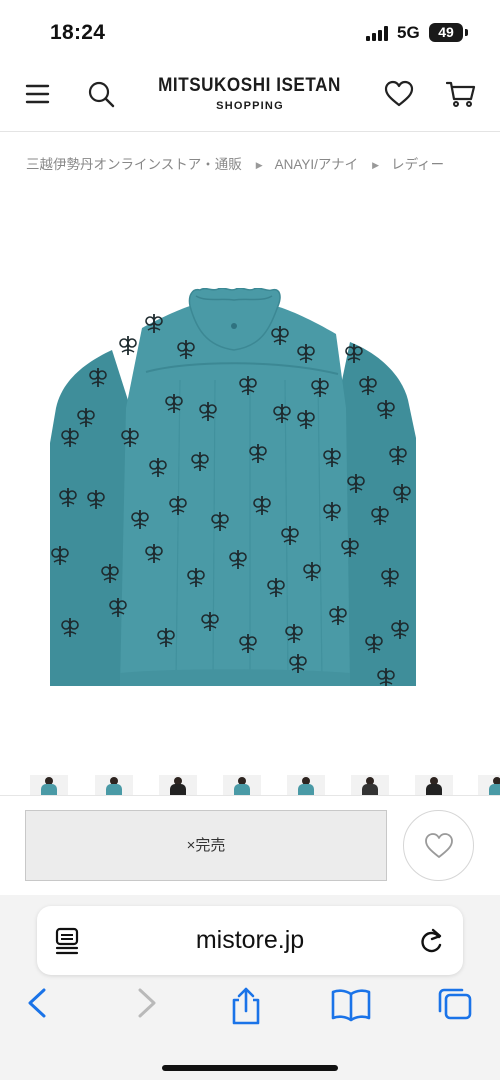 This screenshot has height=1080, width=500. Describe the element at coordinates (250, 106) in the screenshot. I see `logo-sub-text: SHOPPING` at that location.